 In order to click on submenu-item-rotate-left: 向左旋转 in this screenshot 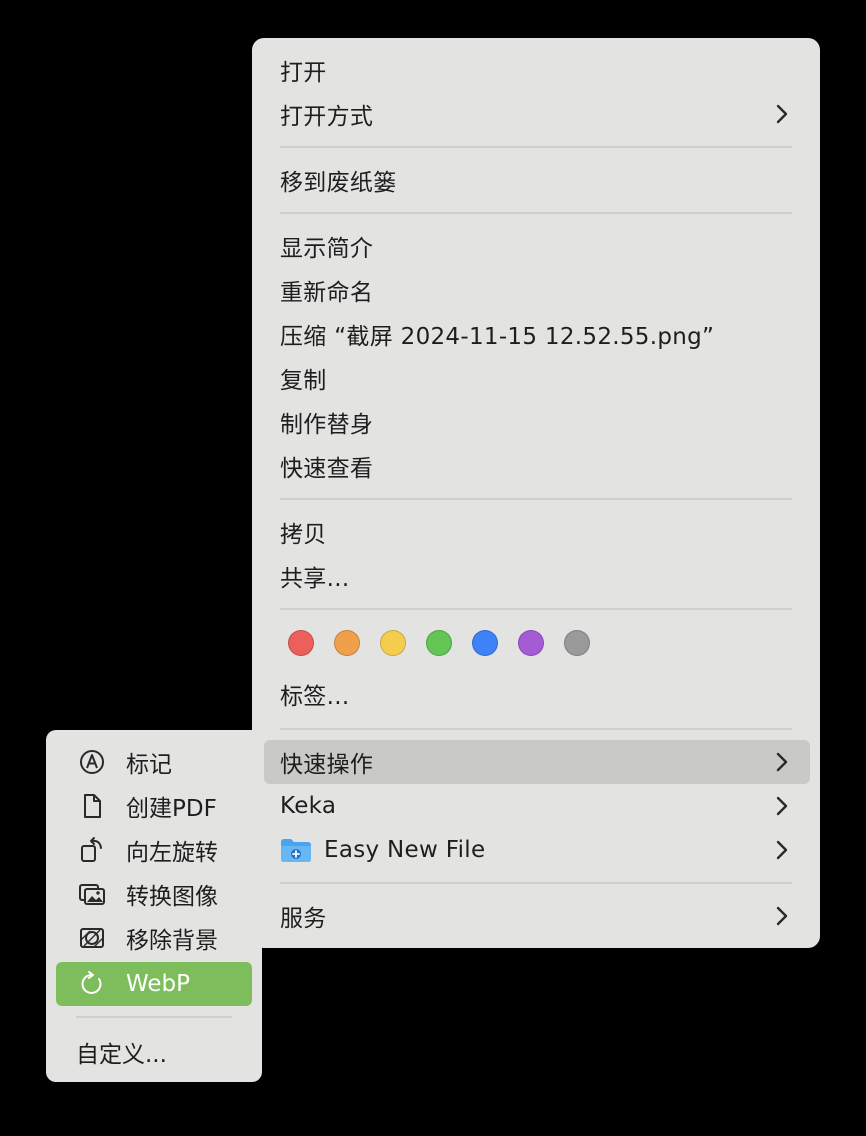, I will do `click(154, 850)`.